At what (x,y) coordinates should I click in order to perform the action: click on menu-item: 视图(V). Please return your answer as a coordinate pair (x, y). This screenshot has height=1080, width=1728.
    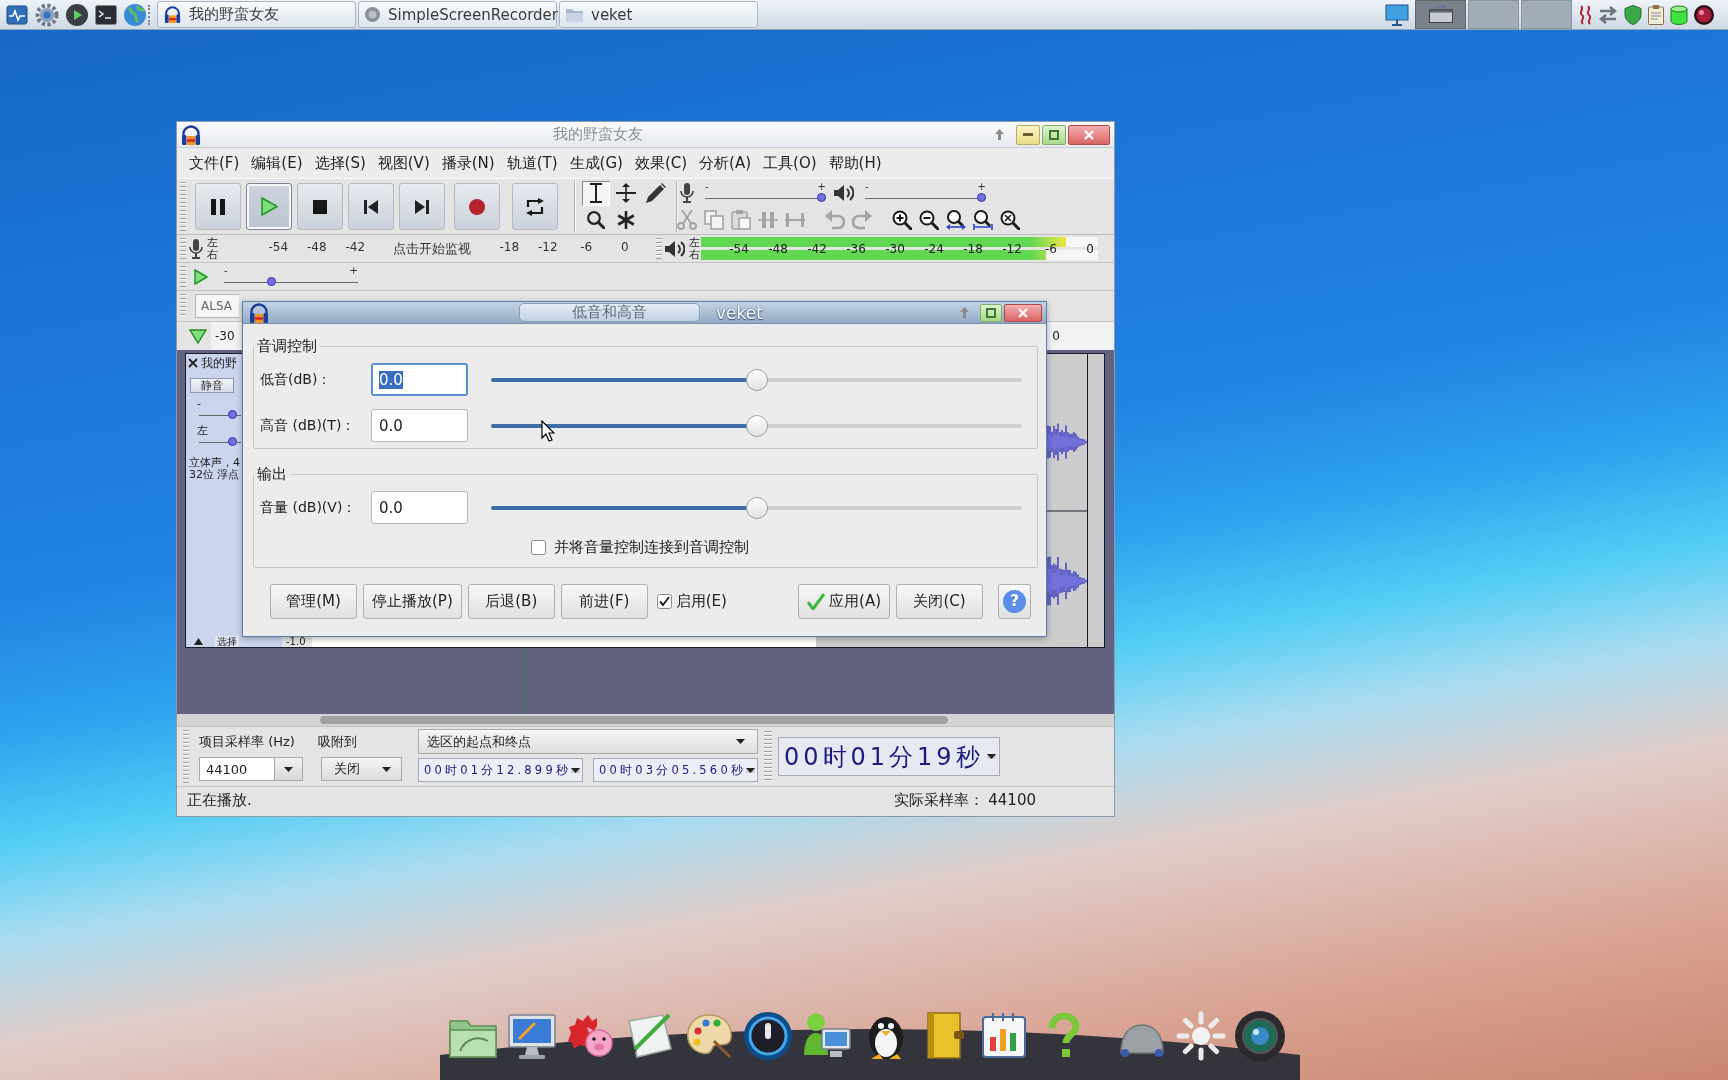
    Looking at the image, I should click on (403, 163).